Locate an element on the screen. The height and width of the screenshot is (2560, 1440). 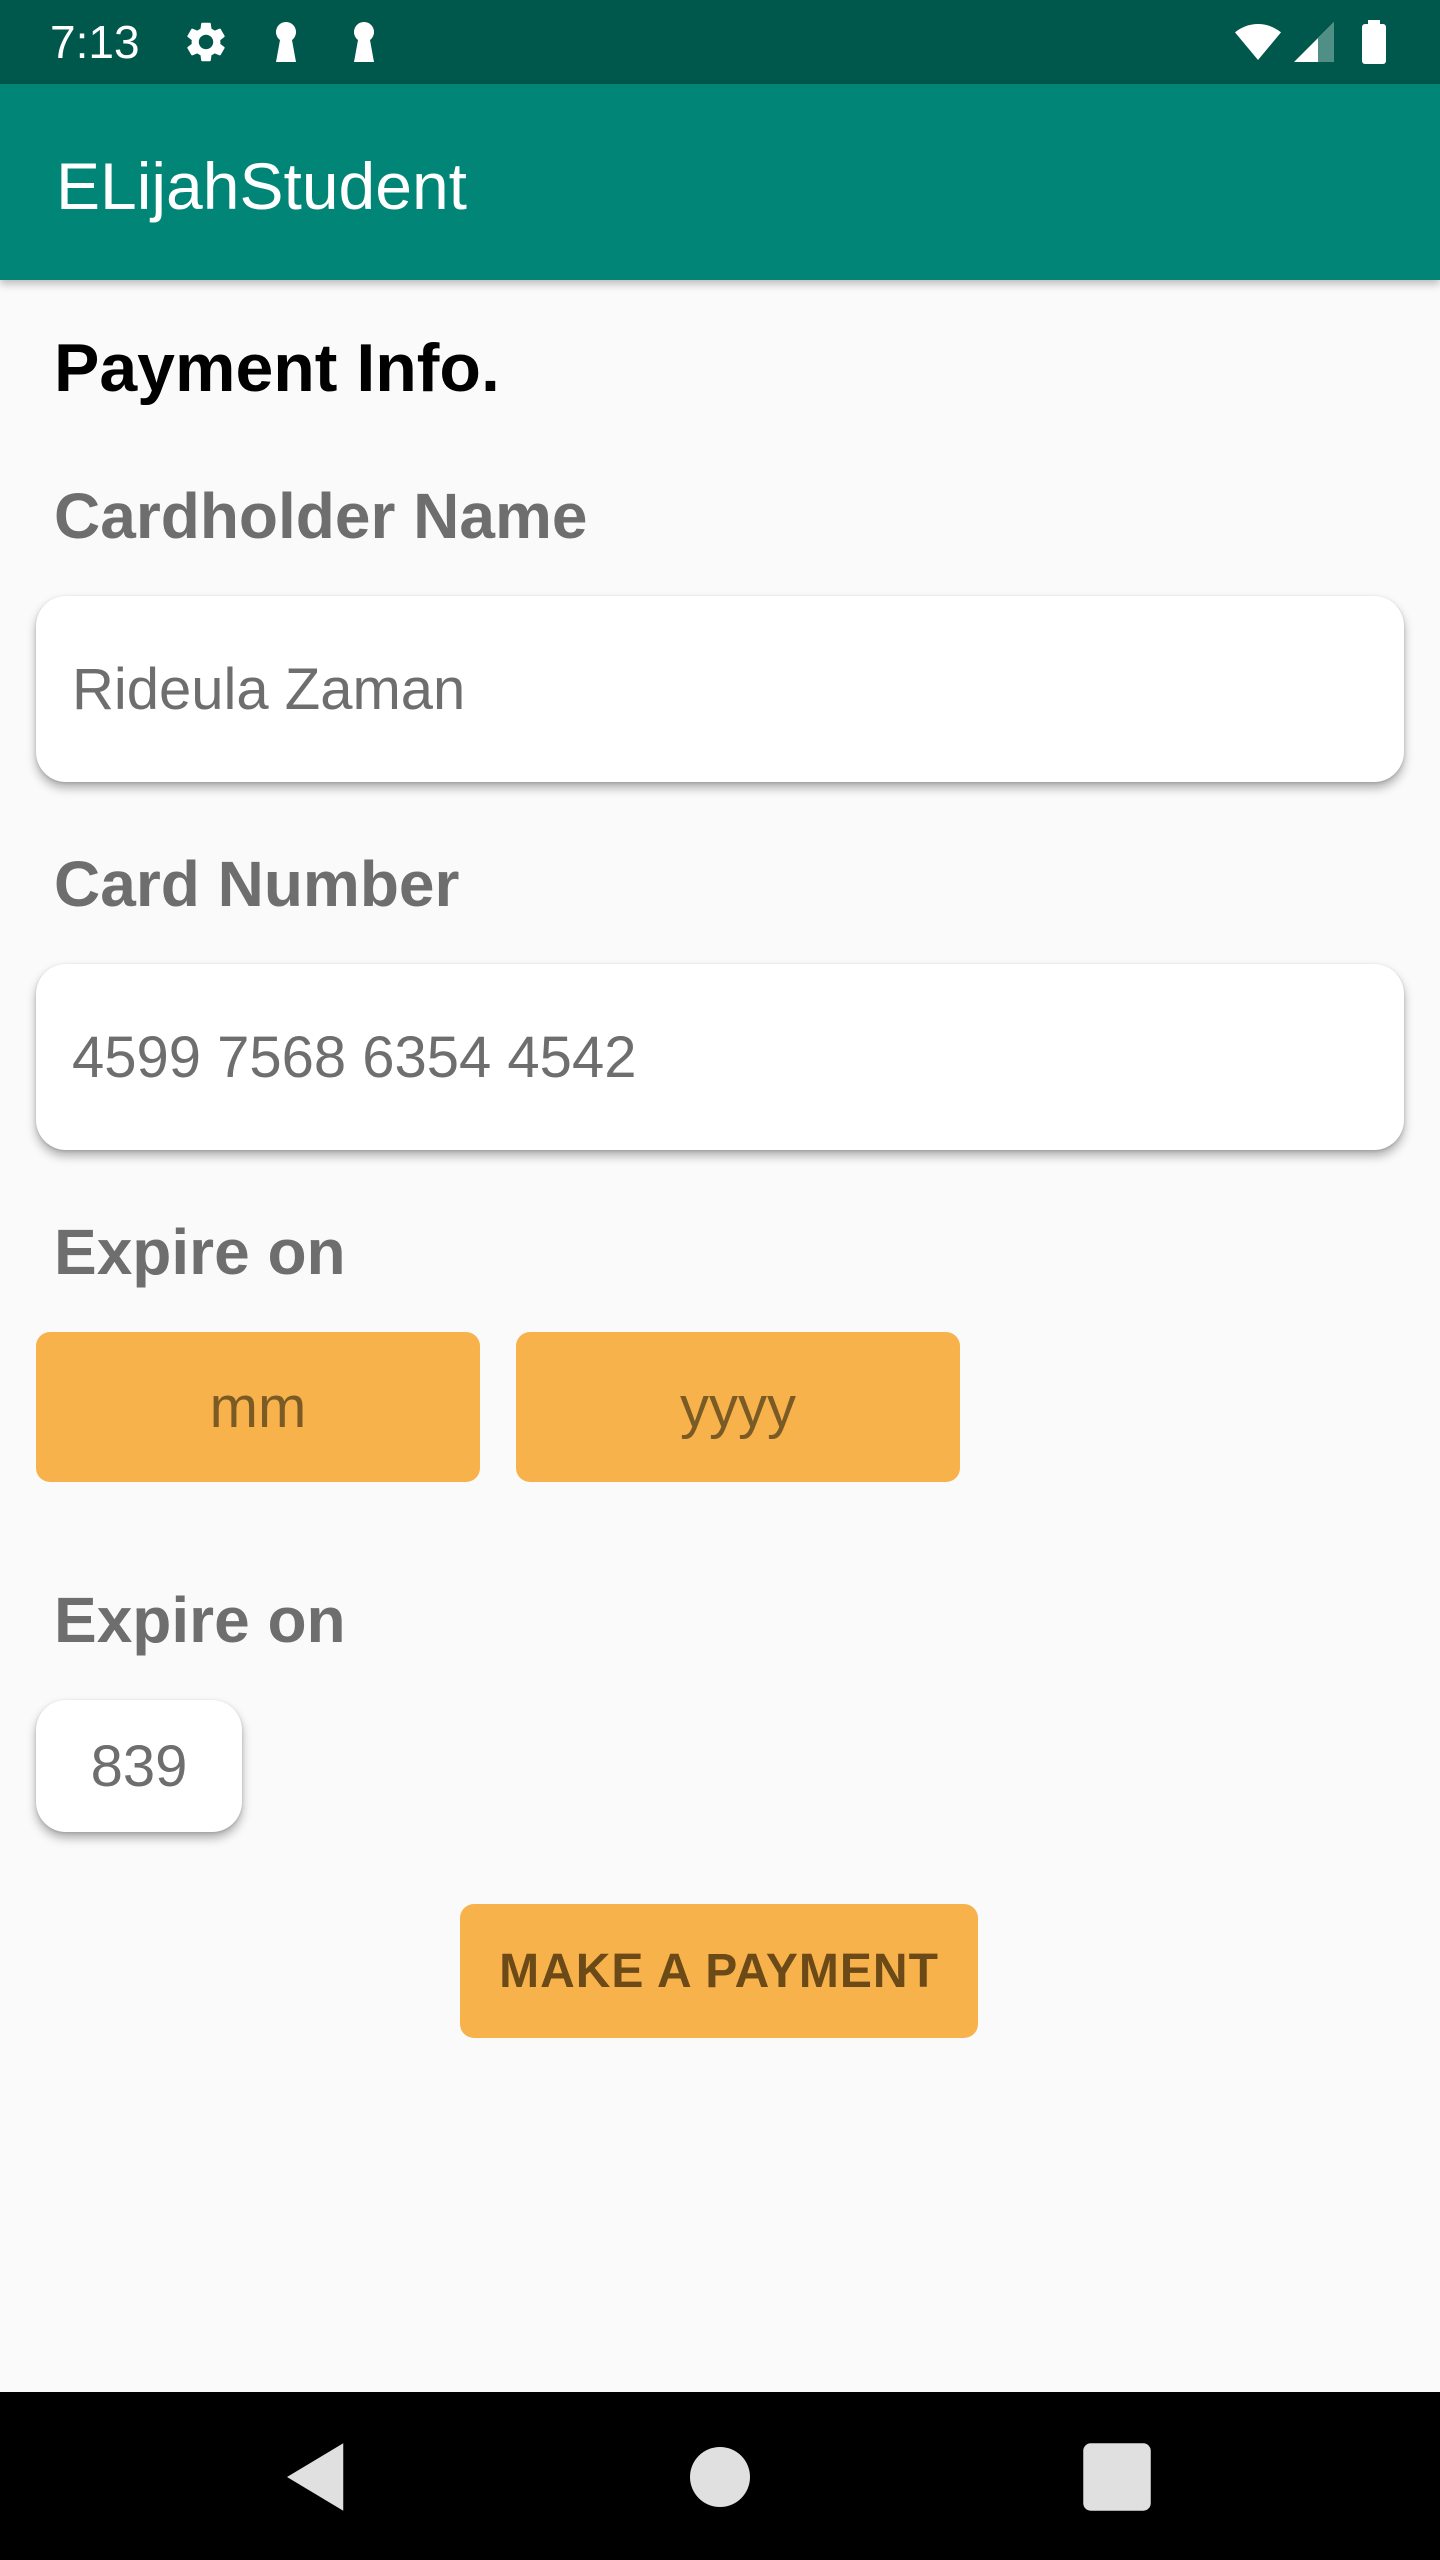
make-payment-button: MAKE A PAYMENT is located at coordinates (719, 1971).